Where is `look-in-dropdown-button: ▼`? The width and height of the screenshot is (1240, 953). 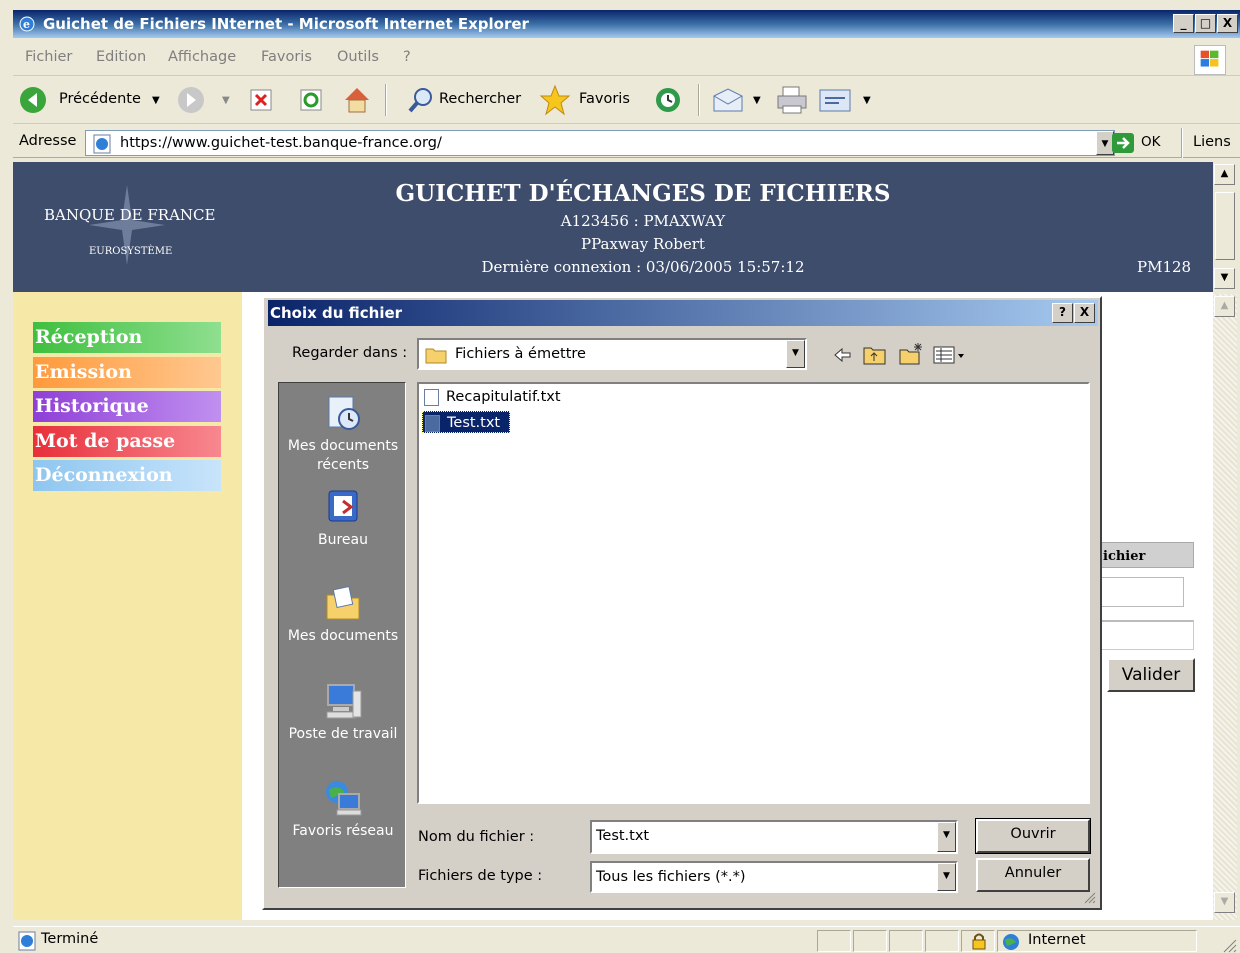 look-in-dropdown-button: ▼ is located at coordinates (795, 354).